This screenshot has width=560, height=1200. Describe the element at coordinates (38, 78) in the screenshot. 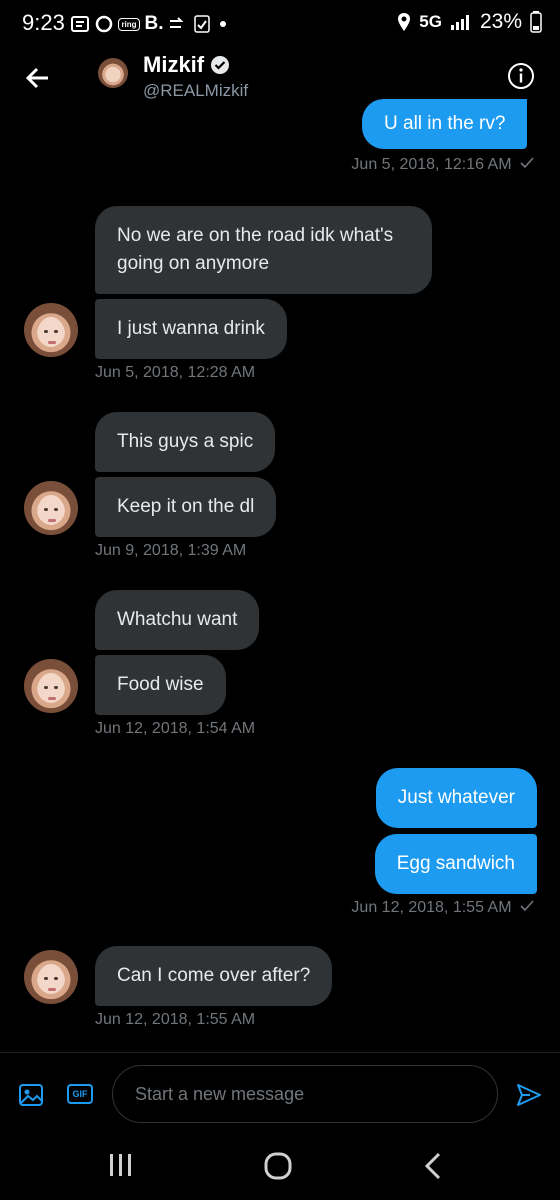

I see `back-arrow-icon` at that location.